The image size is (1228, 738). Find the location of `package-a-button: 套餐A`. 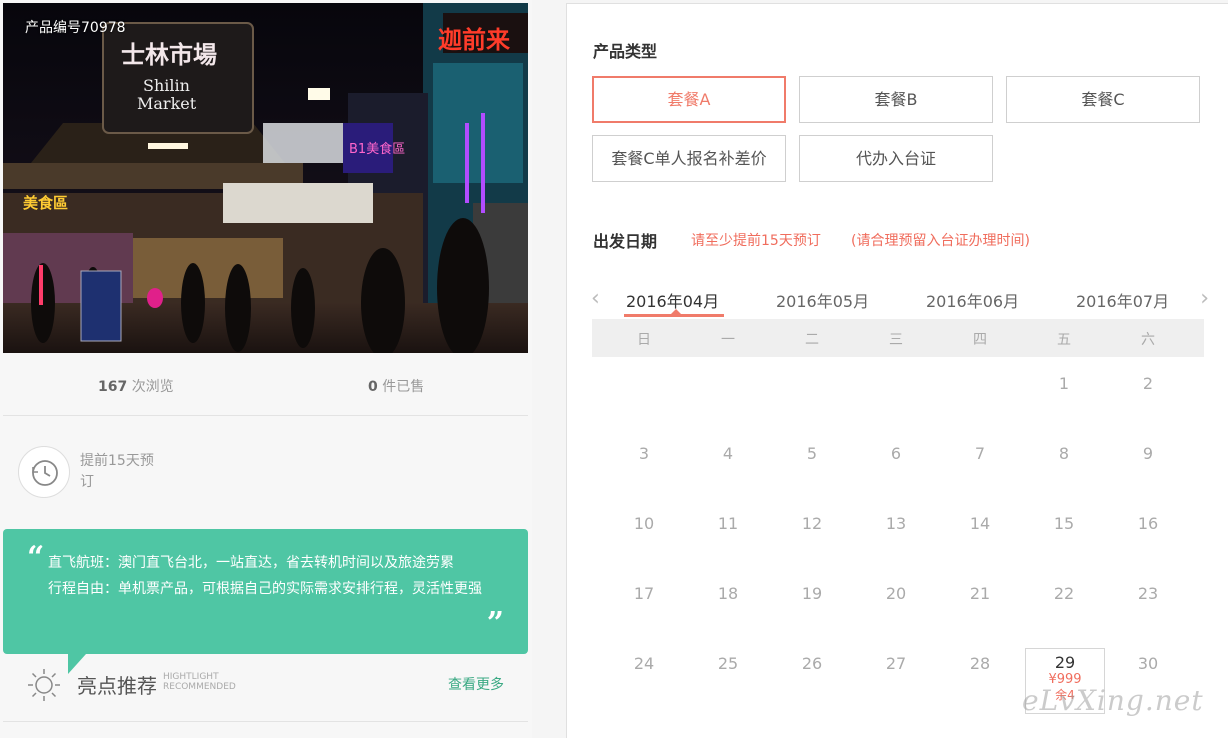

package-a-button: 套餐A is located at coordinates (689, 99).